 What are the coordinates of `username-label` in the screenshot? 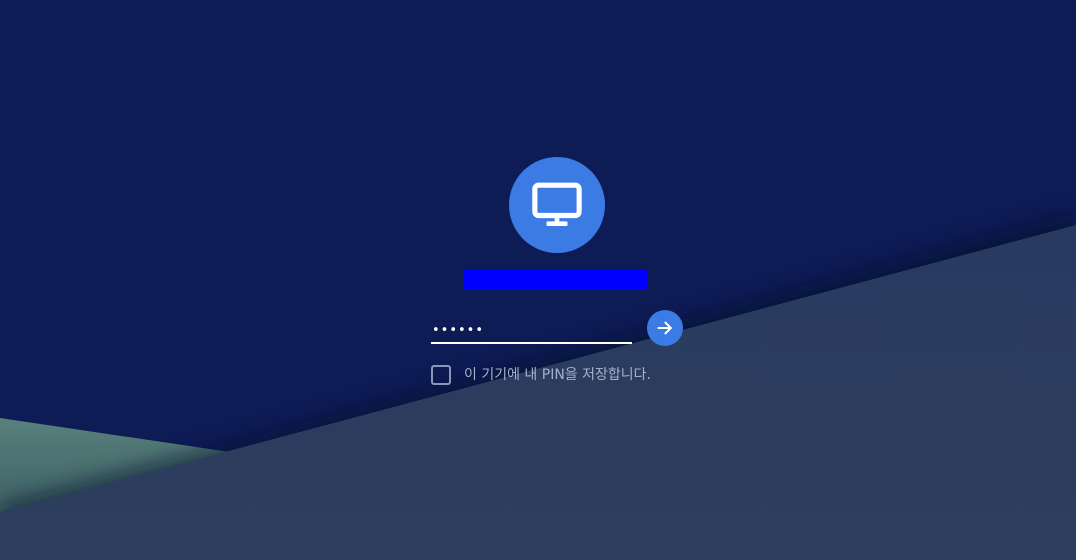 It's located at (555, 279).